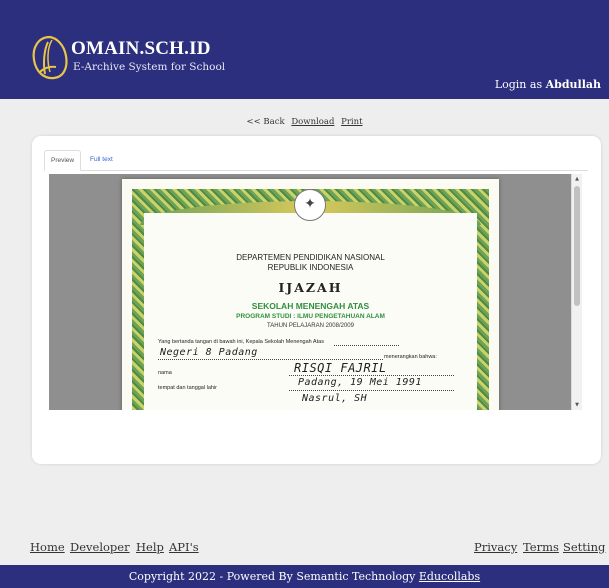 This screenshot has height=588, width=609. Describe the element at coordinates (100, 547) in the screenshot. I see `footer-link-developer: Developer` at that location.